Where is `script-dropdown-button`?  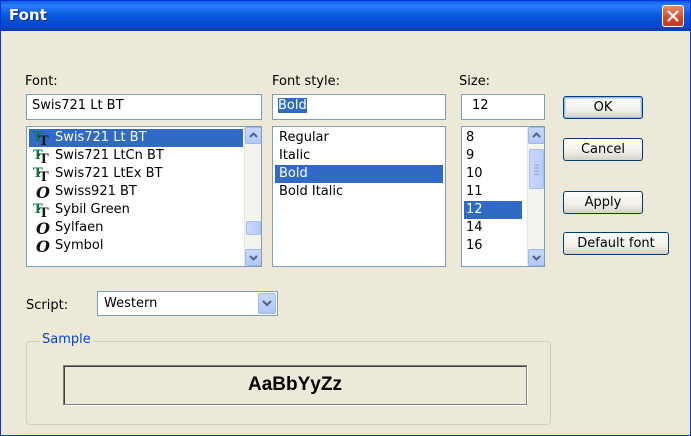 script-dropdown-button is located at coordinates (267, 303).